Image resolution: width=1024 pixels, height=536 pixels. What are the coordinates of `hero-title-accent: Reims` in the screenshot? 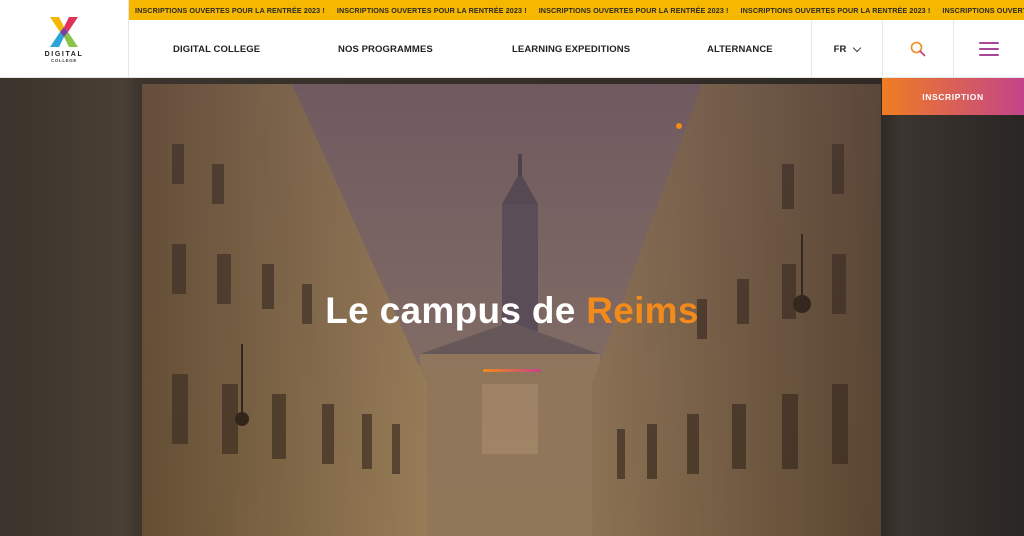 It's located at (642, 310).